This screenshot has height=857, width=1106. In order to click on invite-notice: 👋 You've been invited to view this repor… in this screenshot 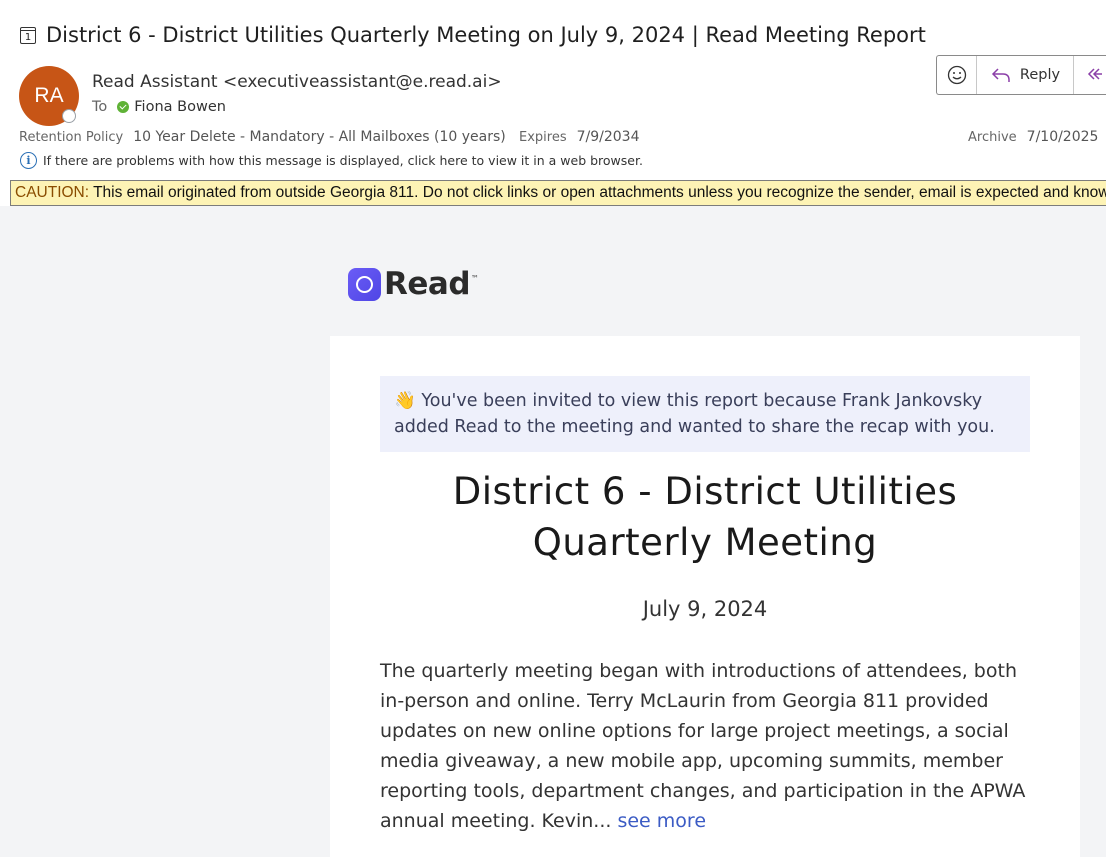, I will do `click(705, 414)`.